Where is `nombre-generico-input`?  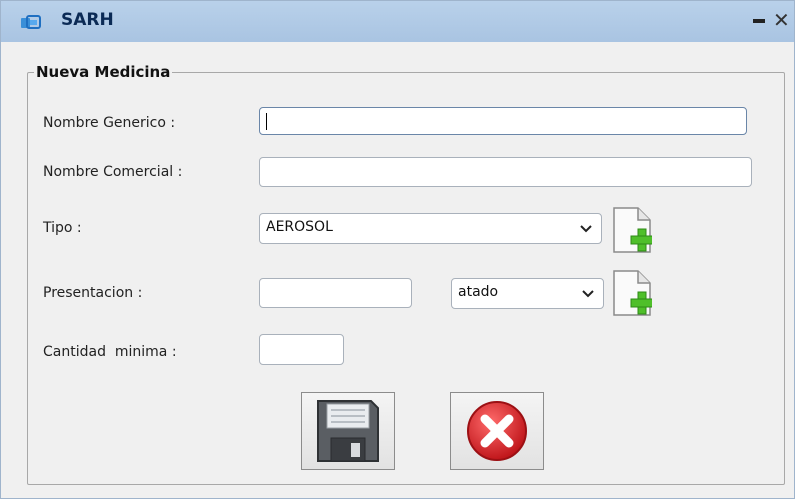
nombre-generico-input is located at coordinates (503, 121).